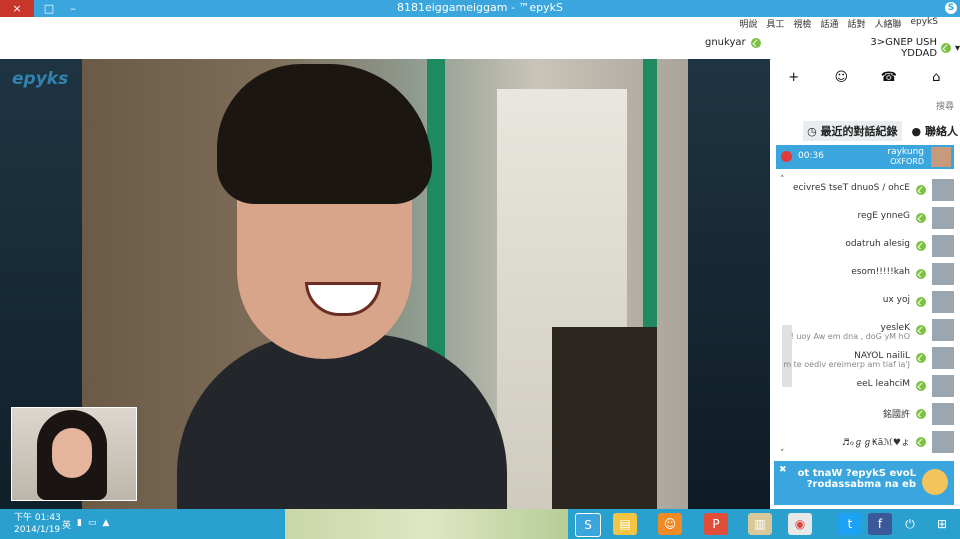 This screenshot has width=960, height=539. What do you see at coordinates (864, 483) in the screenshot?
I see `ambassador-banner: ✖ Love Skype? Want to be an ambassador?` at bounding box center [864, 483].